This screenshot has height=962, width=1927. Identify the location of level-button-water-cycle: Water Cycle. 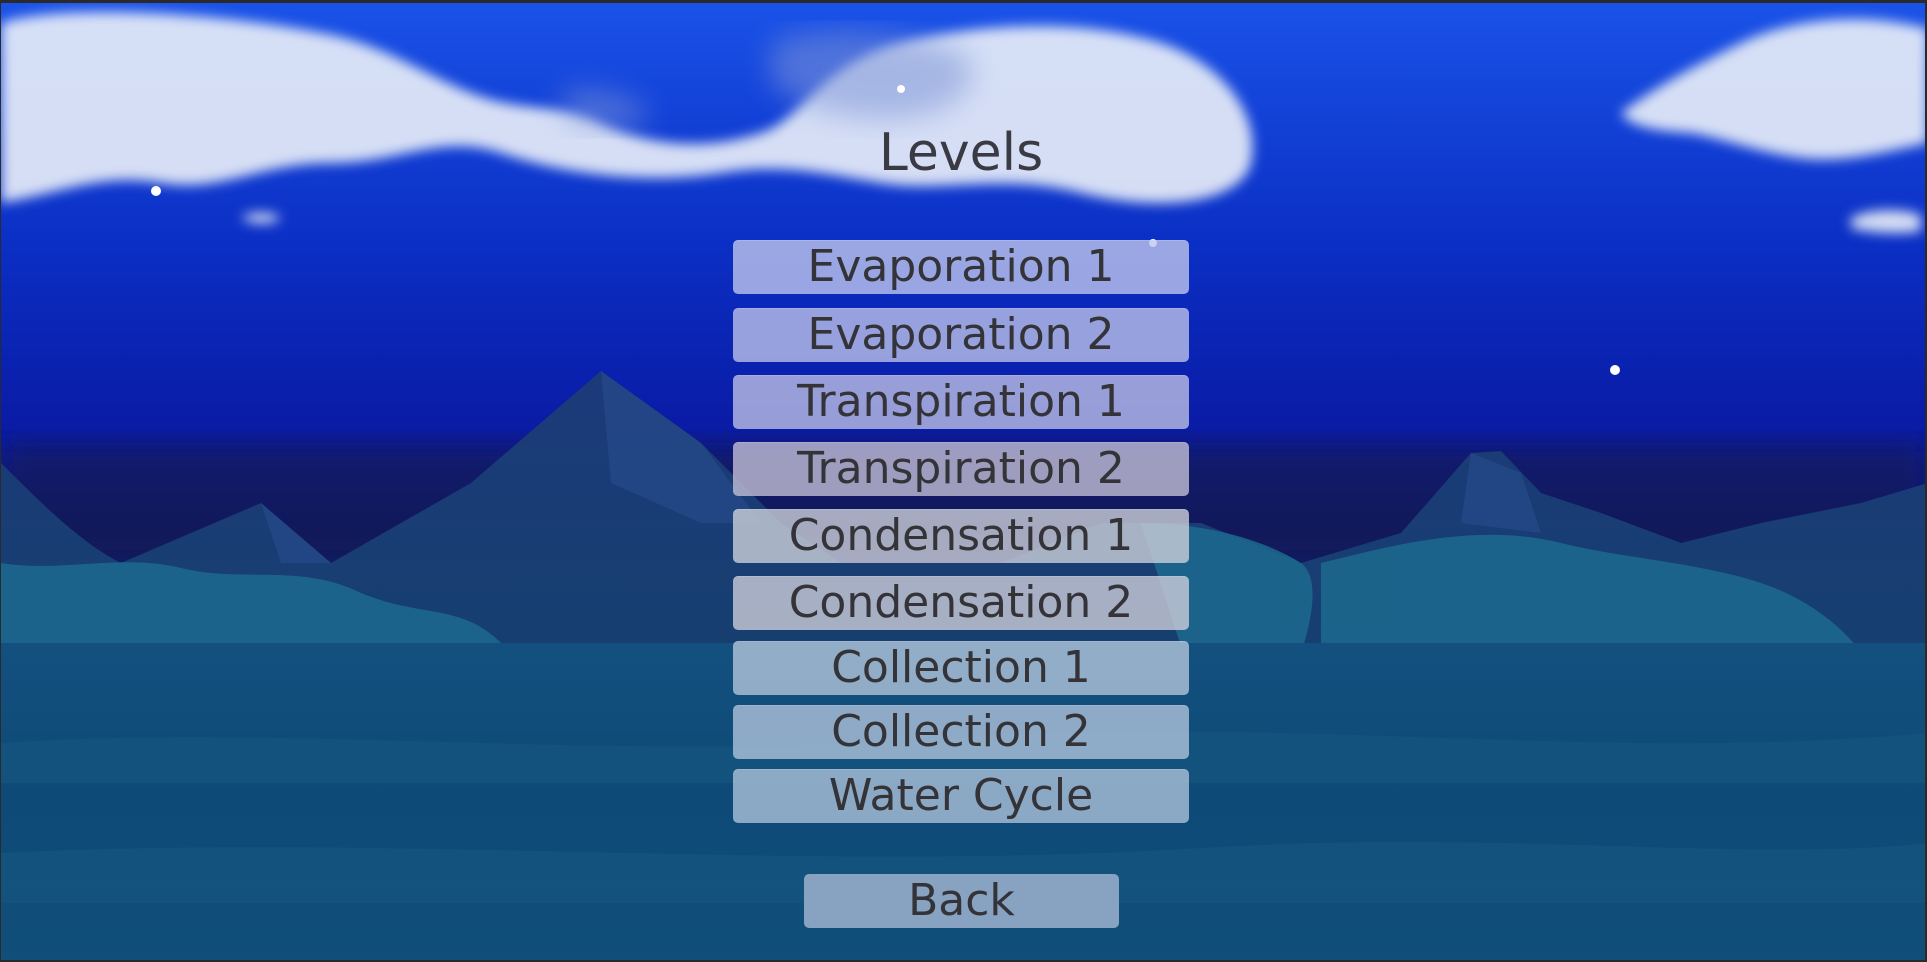
(961, 796).